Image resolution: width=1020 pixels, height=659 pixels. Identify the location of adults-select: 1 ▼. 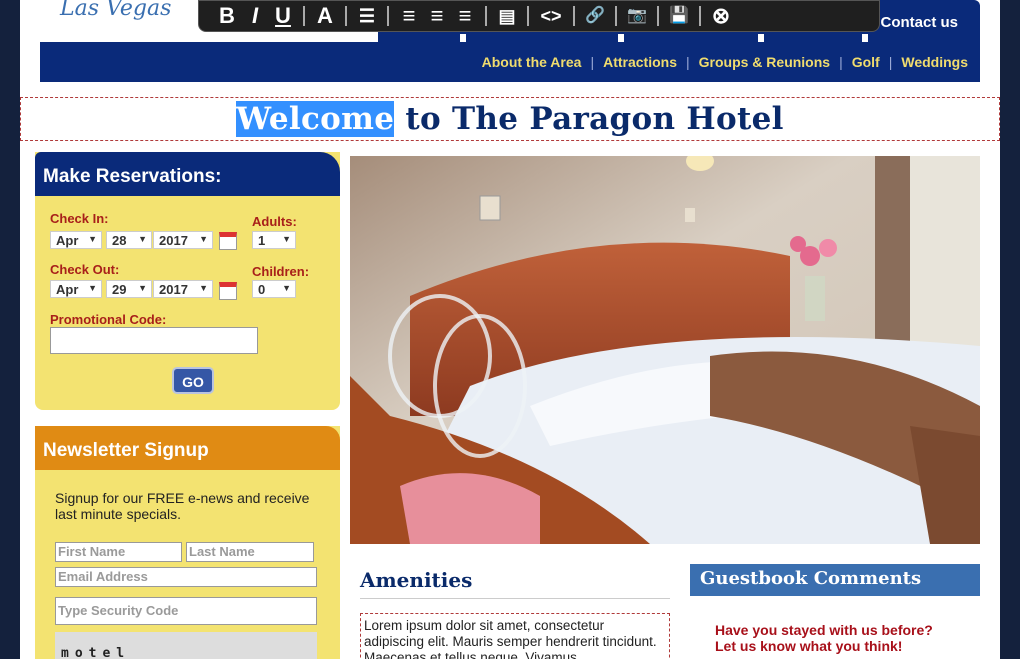
(274, 240).